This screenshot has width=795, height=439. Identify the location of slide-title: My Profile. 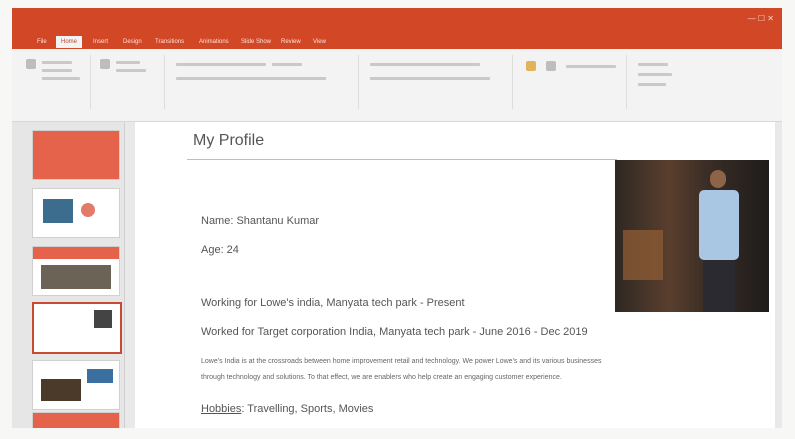
(228, 141).